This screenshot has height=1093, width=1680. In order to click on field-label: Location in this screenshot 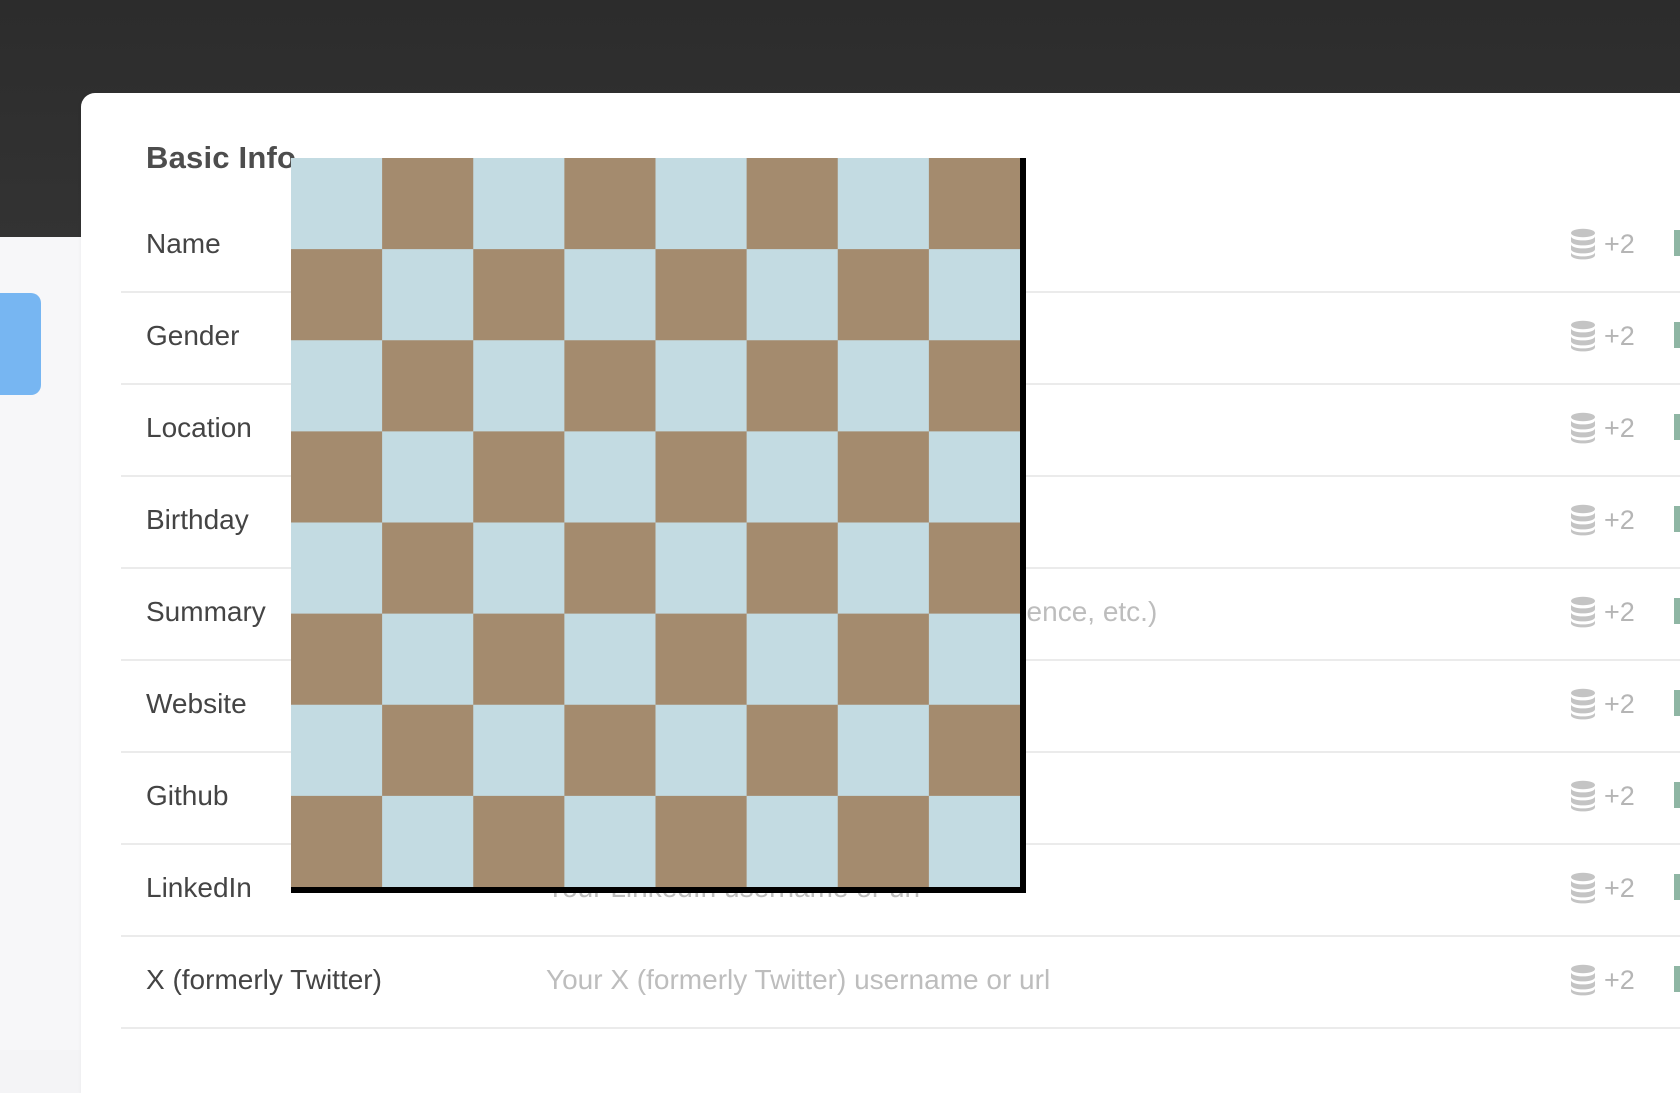, I will do `click(199, 427)`.